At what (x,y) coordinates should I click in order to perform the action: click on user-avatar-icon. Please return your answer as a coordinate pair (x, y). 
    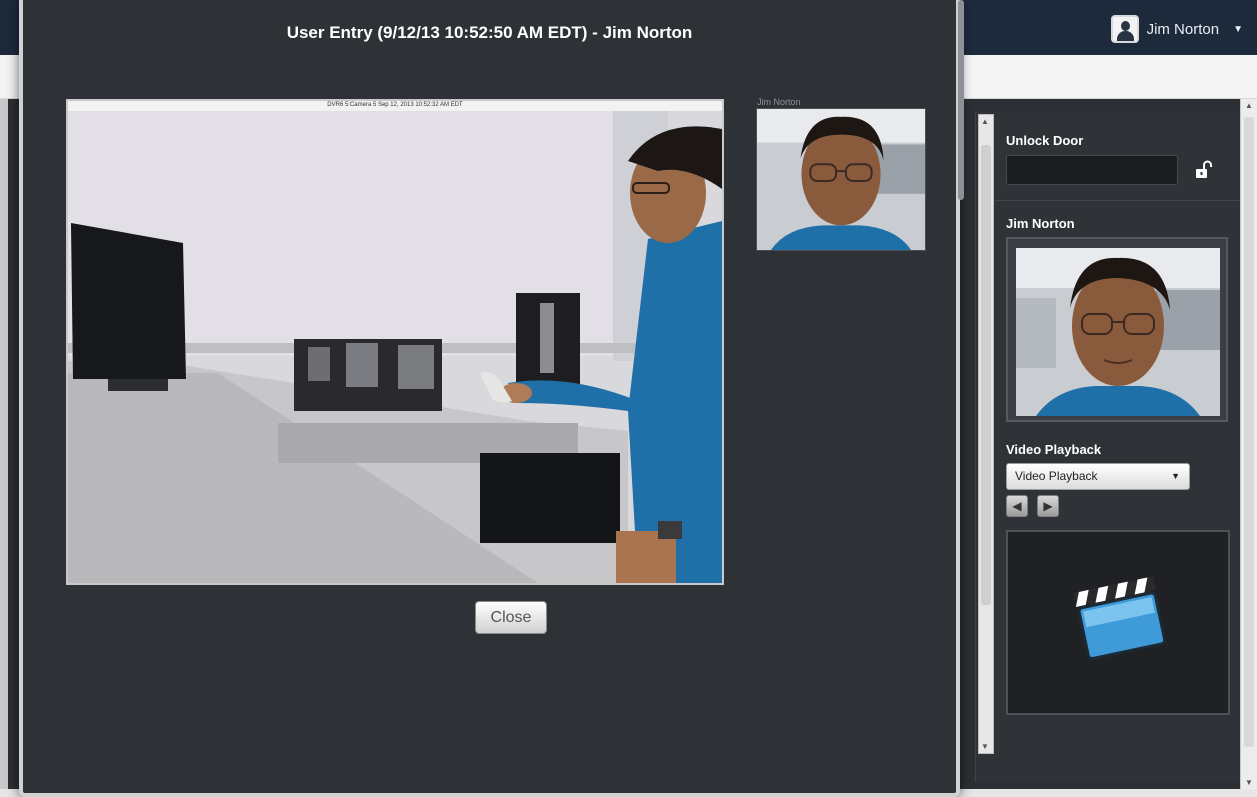
    Looking at the image, I should click on (1124, 29).